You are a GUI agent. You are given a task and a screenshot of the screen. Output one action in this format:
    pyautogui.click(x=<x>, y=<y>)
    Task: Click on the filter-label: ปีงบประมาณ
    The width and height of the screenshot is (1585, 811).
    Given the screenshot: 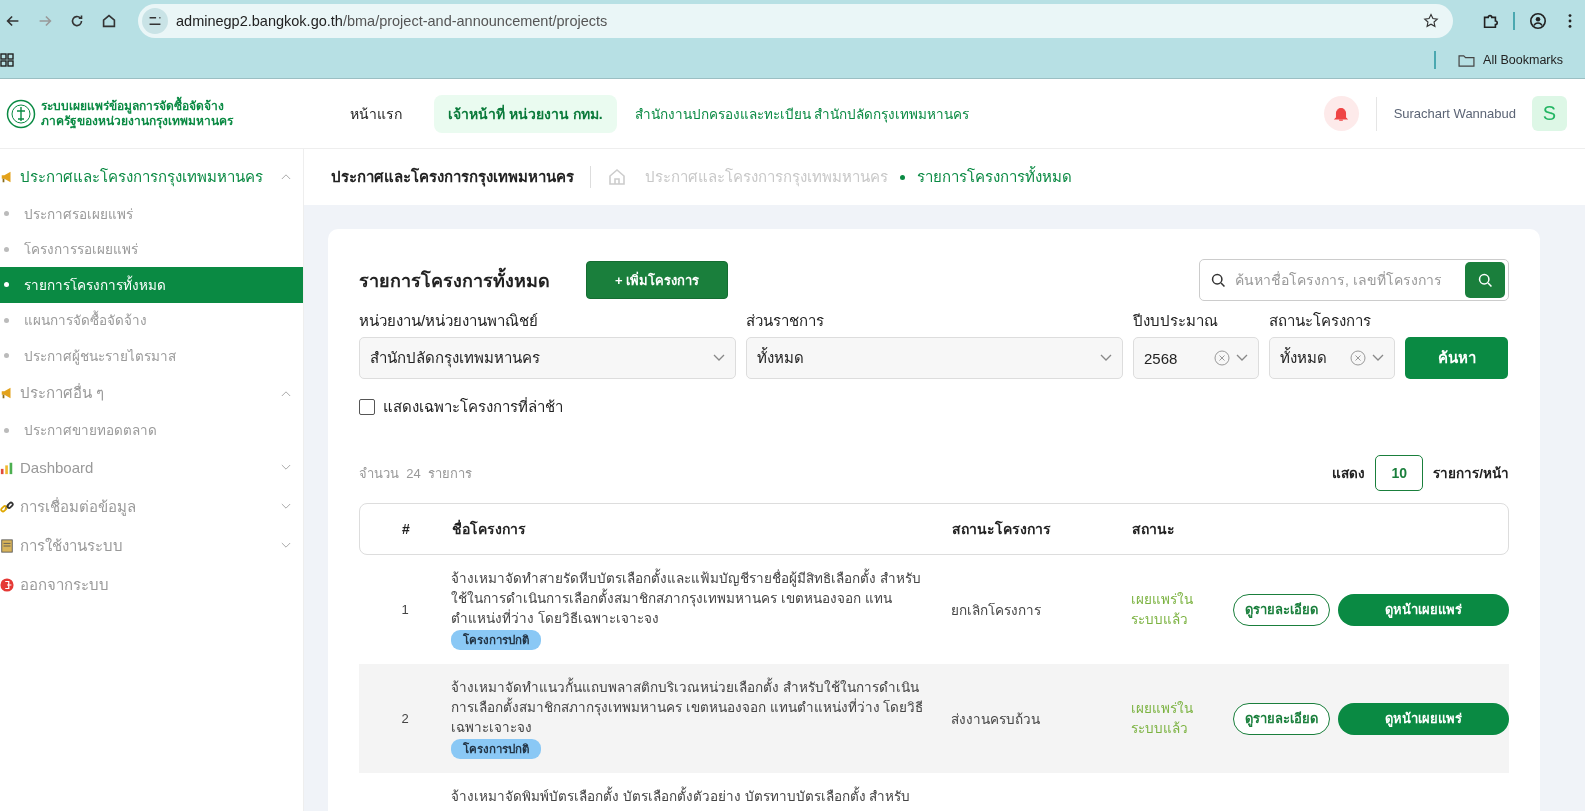 What is the action you would take?
    pyautogui.click(x=1176, y=320)
    